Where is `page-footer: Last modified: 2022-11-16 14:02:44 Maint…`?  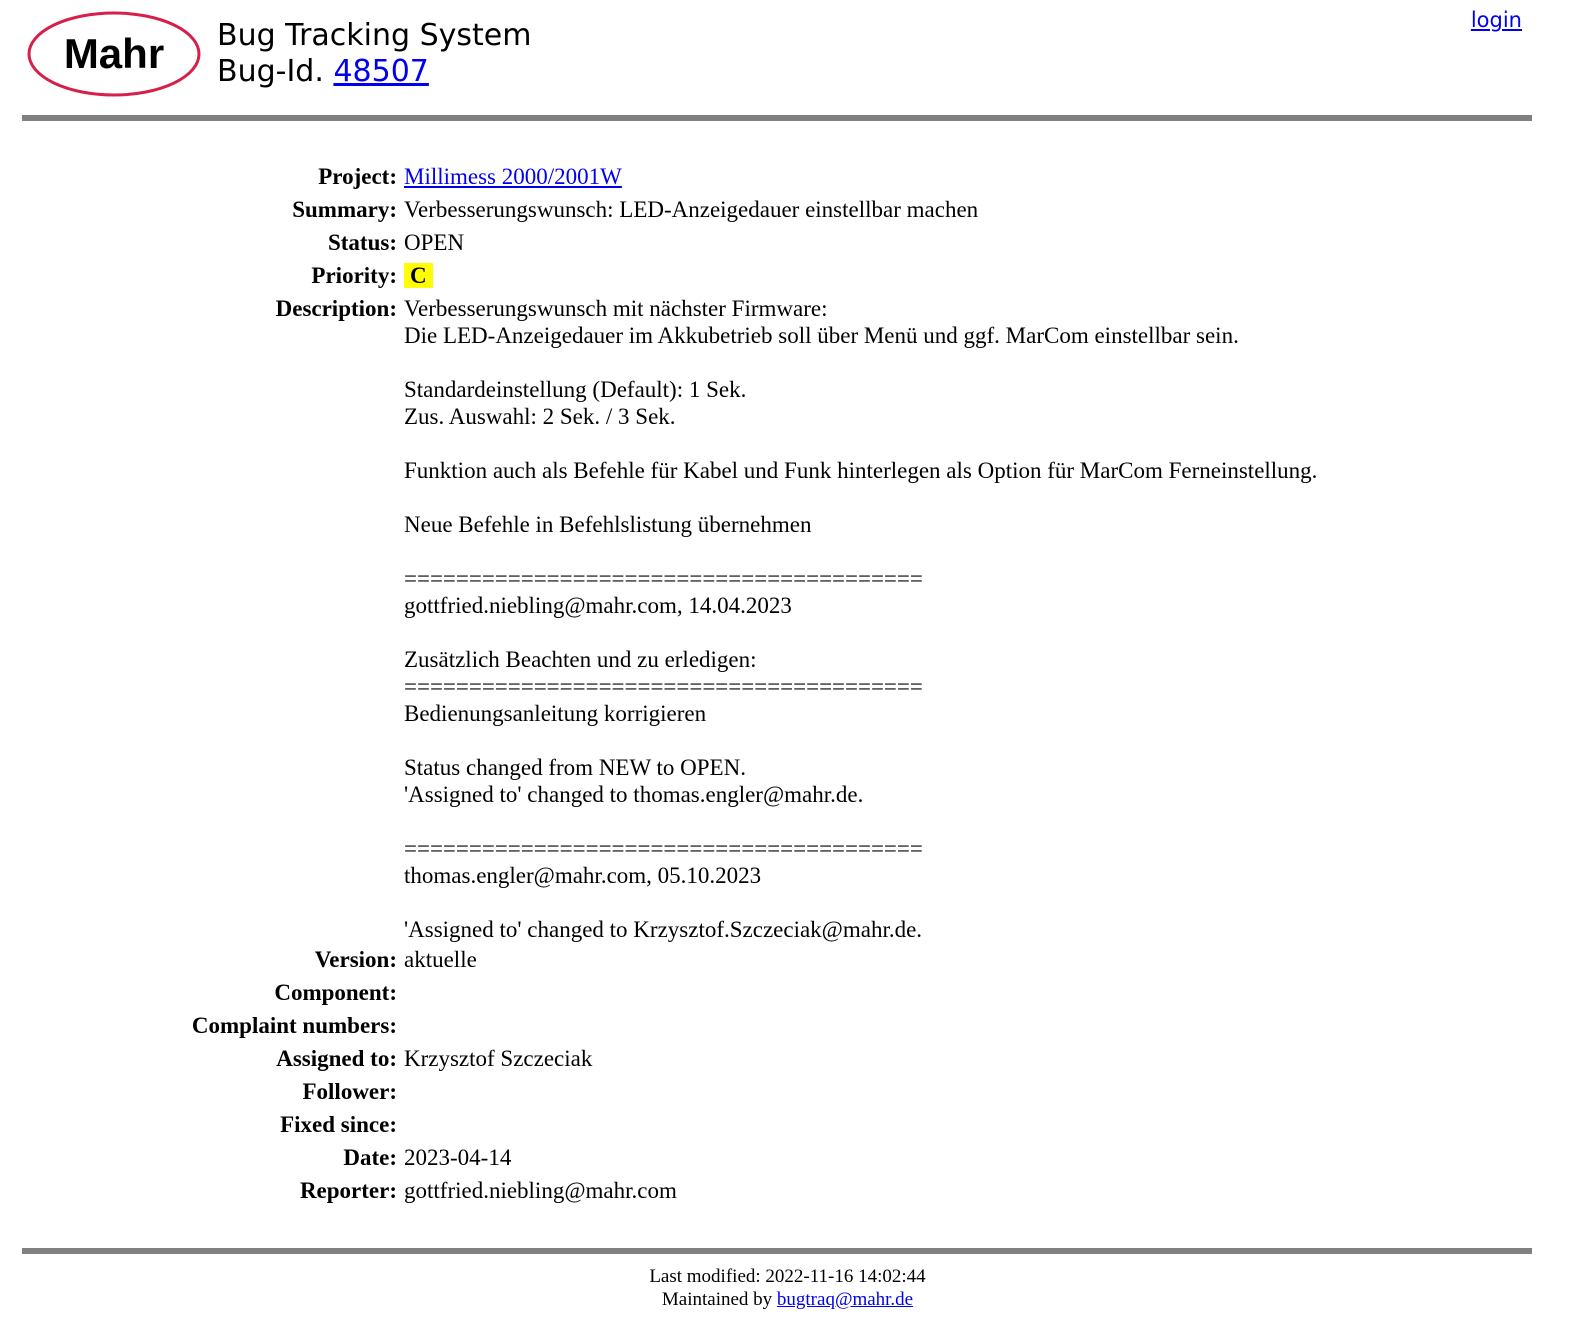 page-footer: Last modified: 2022-11-16 14:02:44 Maint… is located at coordinates (787, 1288).